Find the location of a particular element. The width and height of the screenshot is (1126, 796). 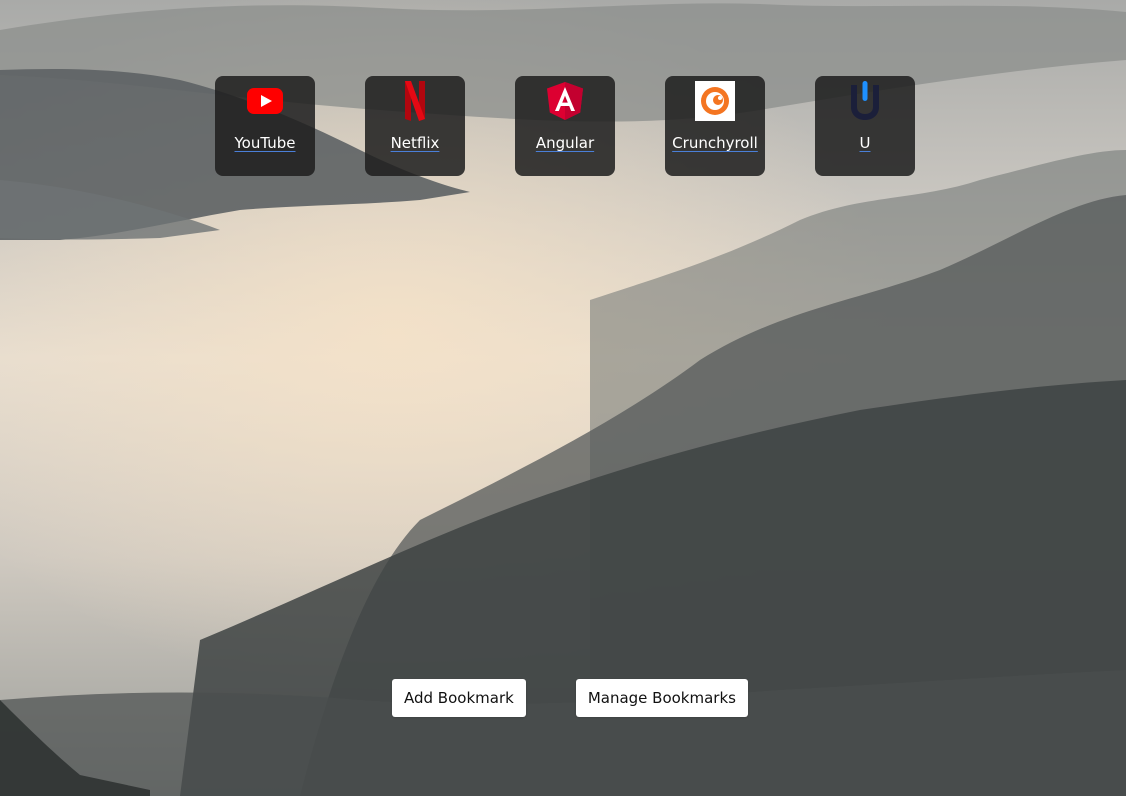

youtube-icon is located at coordinates (265, 101).